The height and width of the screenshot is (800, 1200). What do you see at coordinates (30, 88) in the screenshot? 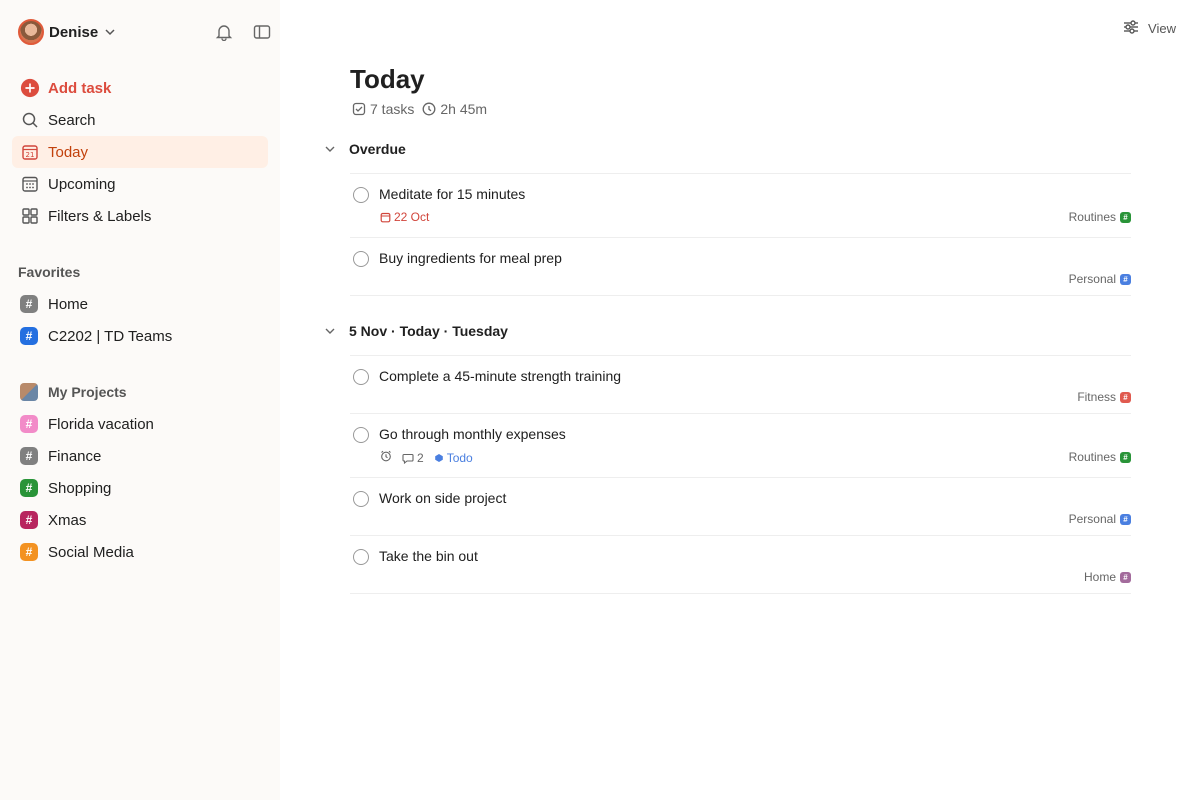
I see `plus-circle-icon` at bounding box center [30, 88].